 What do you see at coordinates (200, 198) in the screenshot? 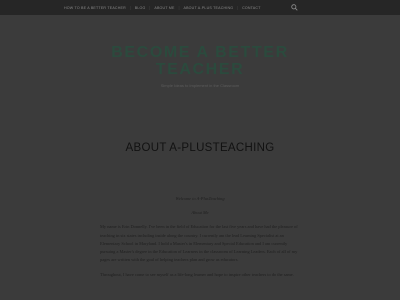
I see `welcome-heading: Welcome to A-PlusTeaching` at bounding box center [200, 198].